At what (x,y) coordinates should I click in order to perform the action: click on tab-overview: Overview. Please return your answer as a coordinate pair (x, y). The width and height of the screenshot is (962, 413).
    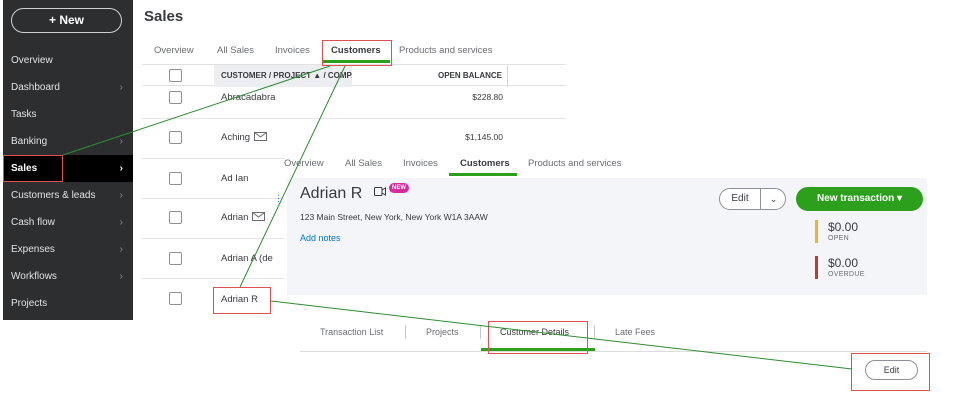
    Looking at the image, I should click on (174, 50).